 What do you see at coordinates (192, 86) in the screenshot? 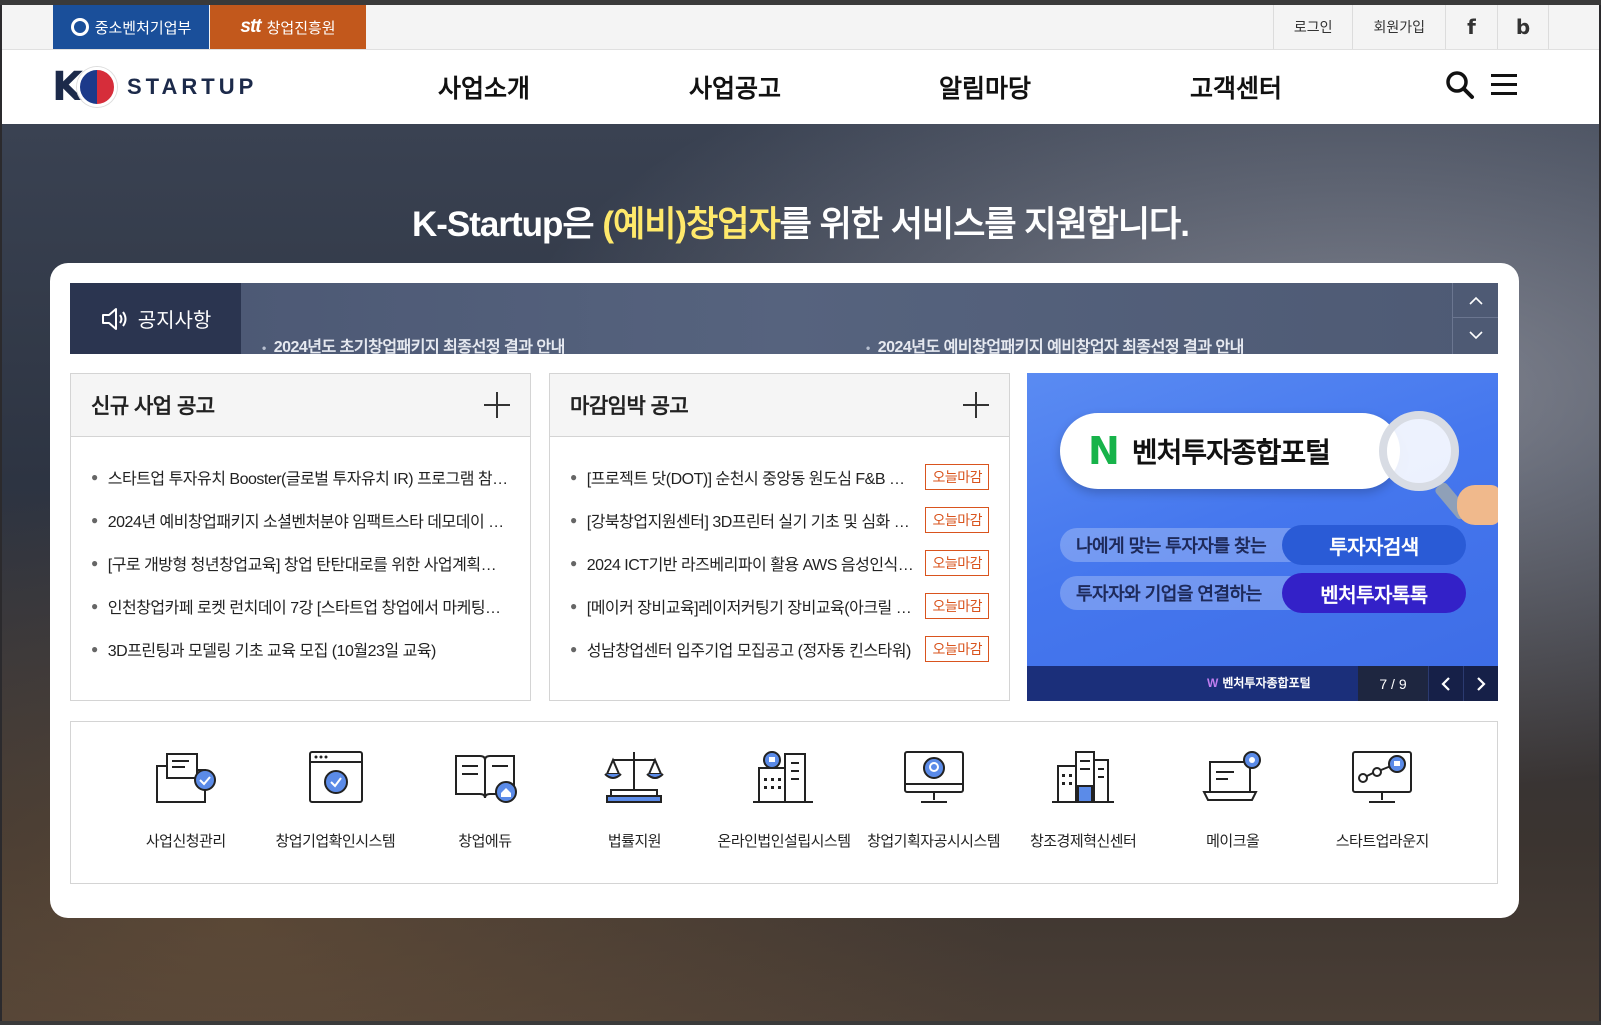
I see `logo-wordmark: STARTUP` at bounding box center [192, 86].